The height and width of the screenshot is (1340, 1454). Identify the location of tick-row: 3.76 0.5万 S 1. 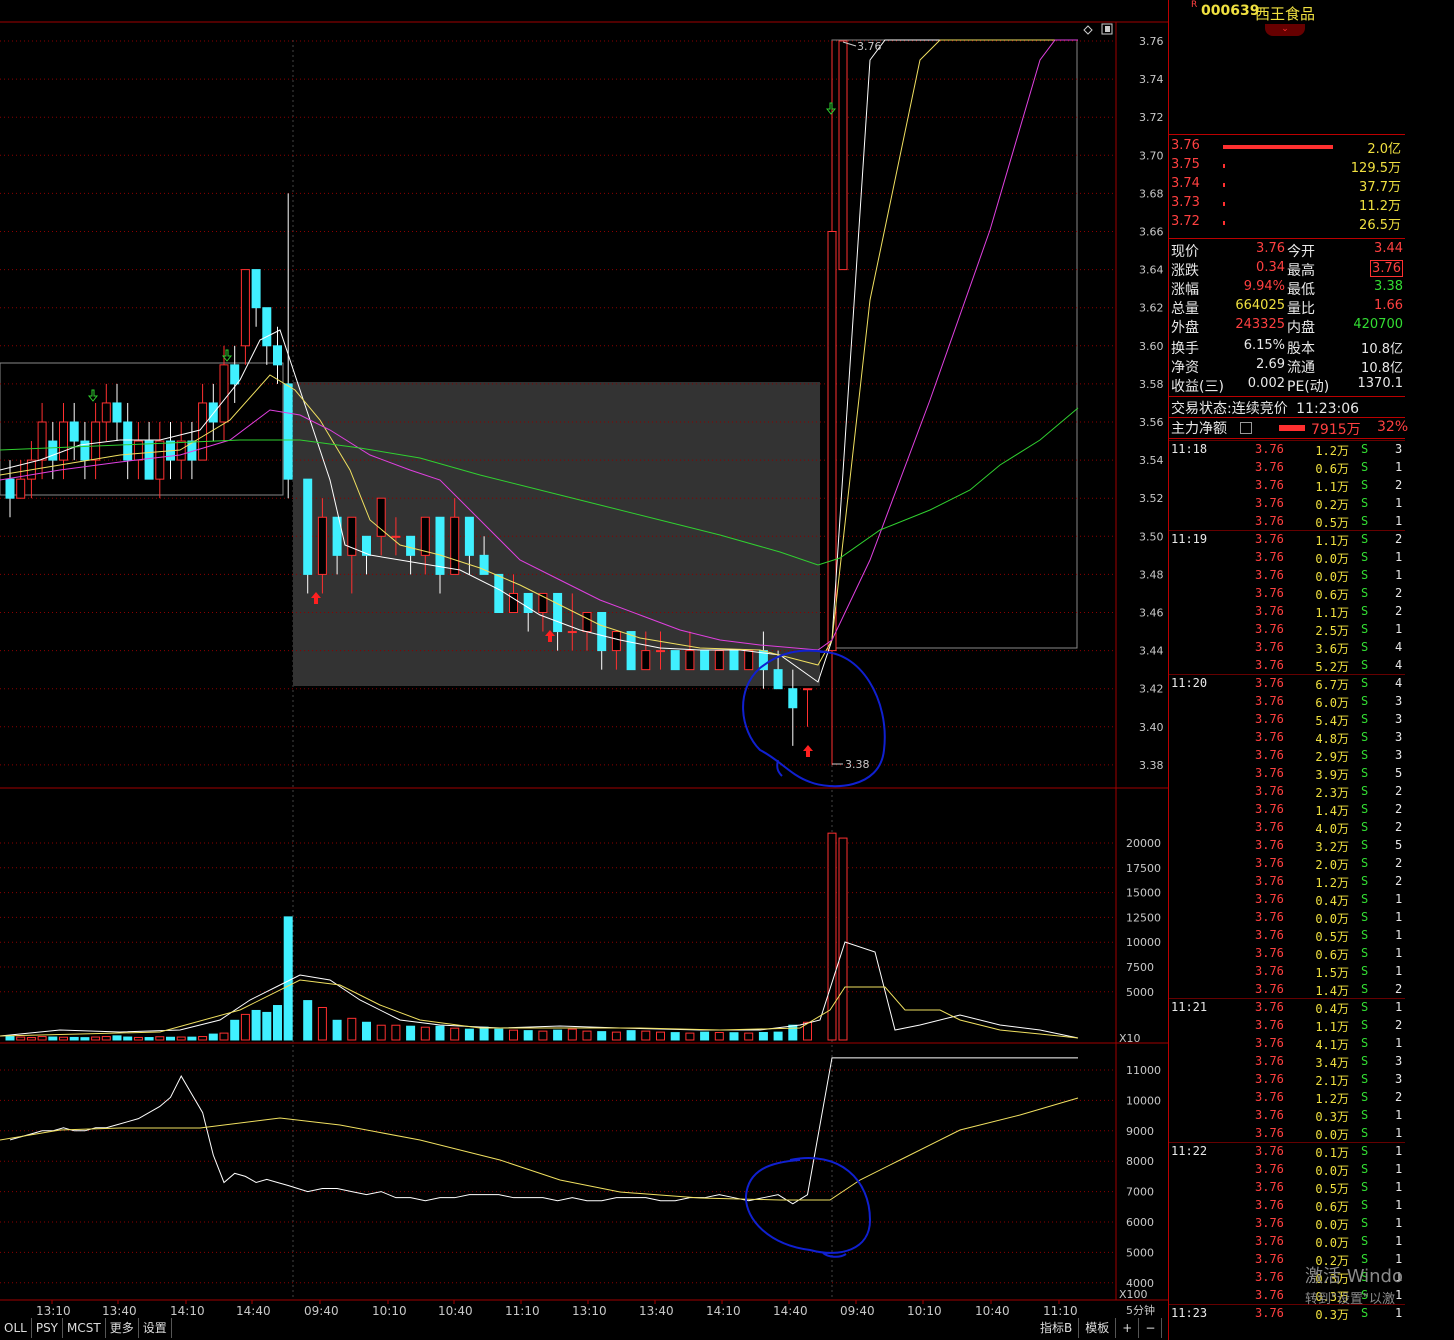
(1329, 1188).